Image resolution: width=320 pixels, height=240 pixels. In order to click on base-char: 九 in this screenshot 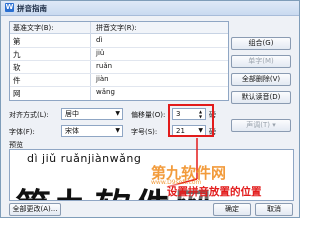, I will do `click(17, 54)`.